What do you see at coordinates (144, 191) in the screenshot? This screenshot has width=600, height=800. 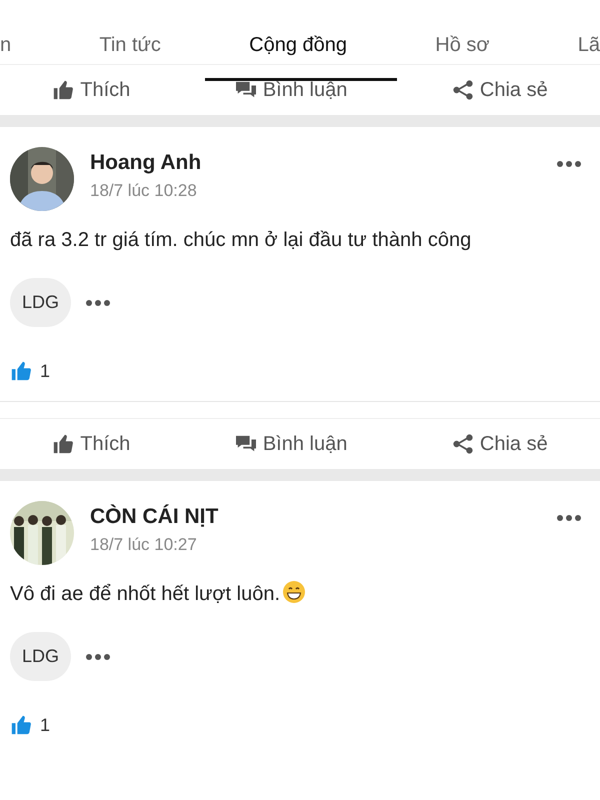 I see `post-time: 18/7 lúc 10:28` at bounding box center [144, 191].